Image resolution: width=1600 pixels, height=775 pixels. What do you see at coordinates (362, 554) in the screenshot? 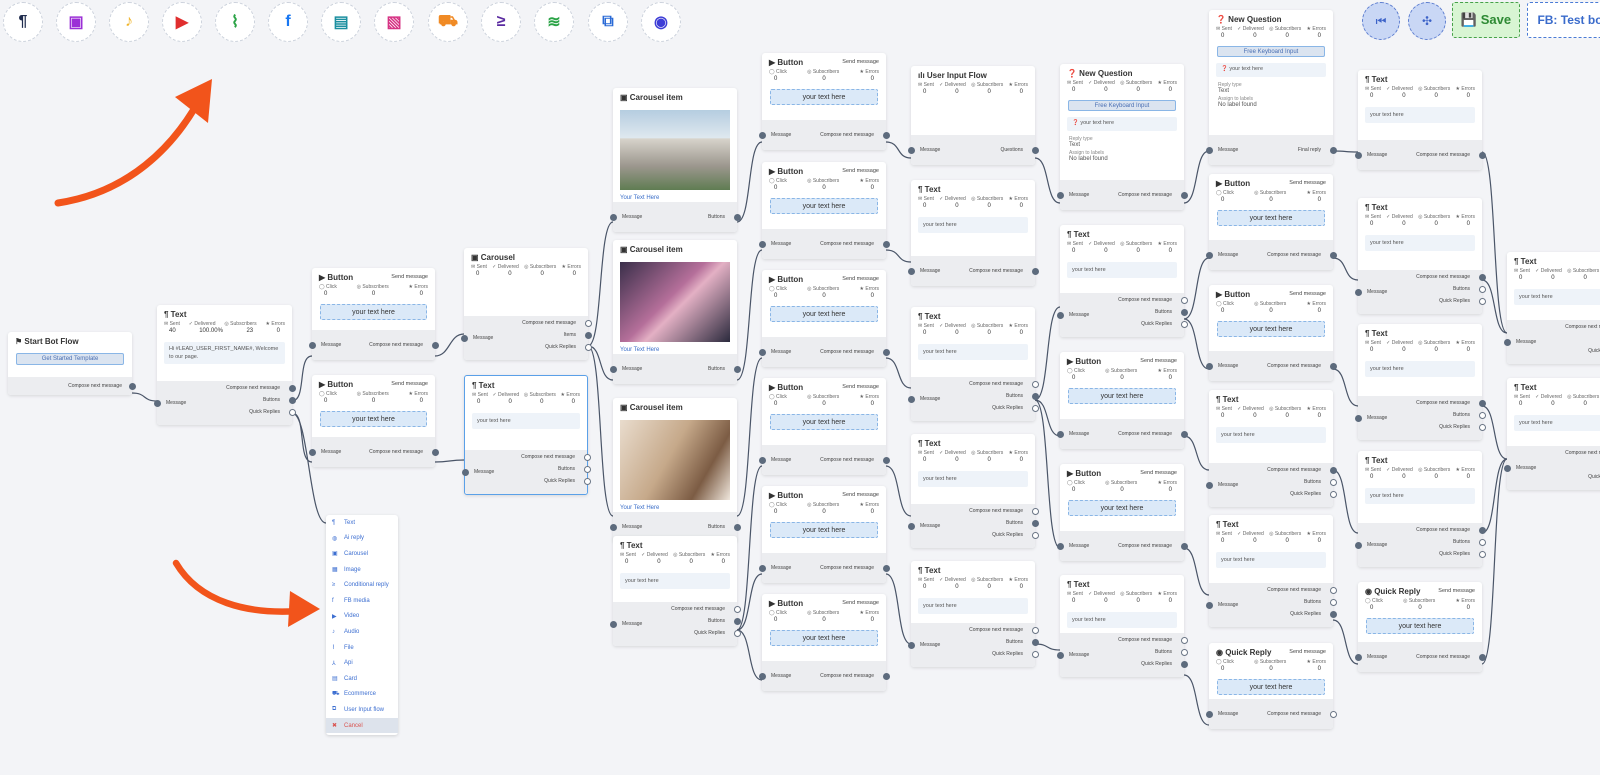
I see `menu-item-carousel: ▣ Carousel` at bounding box center [362, 554].